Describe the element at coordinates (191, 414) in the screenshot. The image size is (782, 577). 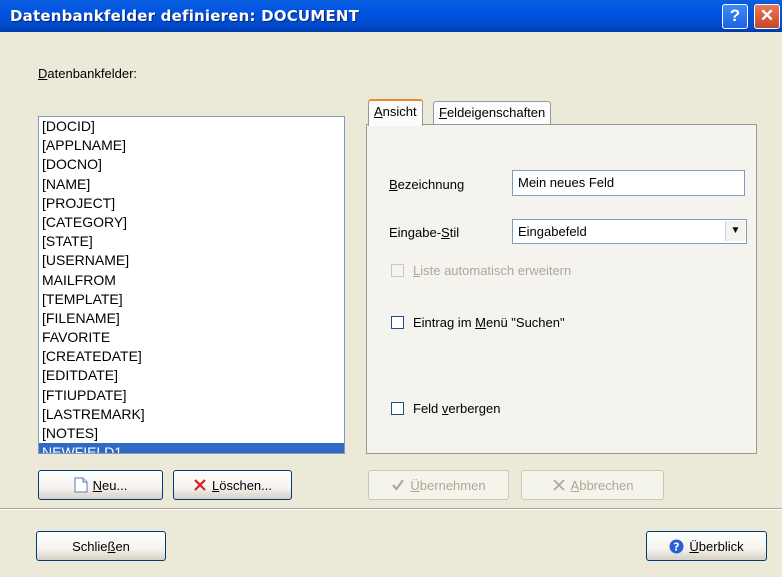
I see `list-item: [LASTREMARK]` at that location.